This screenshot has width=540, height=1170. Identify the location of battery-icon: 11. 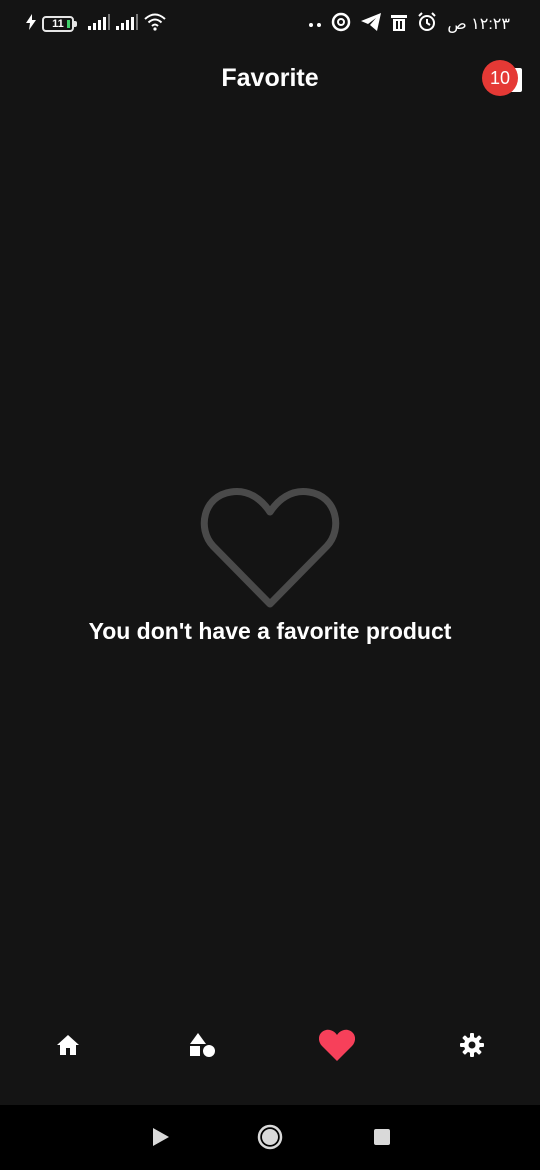
(59, 24).